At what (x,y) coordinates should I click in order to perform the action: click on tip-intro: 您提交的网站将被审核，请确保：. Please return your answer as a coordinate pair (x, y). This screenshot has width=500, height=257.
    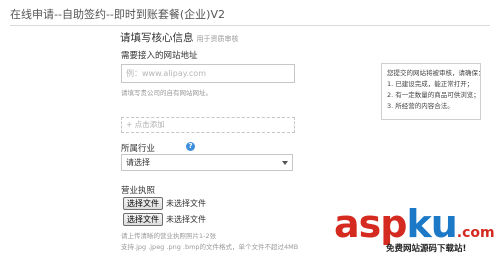
    Looking at the image, I should click on (436, 73).